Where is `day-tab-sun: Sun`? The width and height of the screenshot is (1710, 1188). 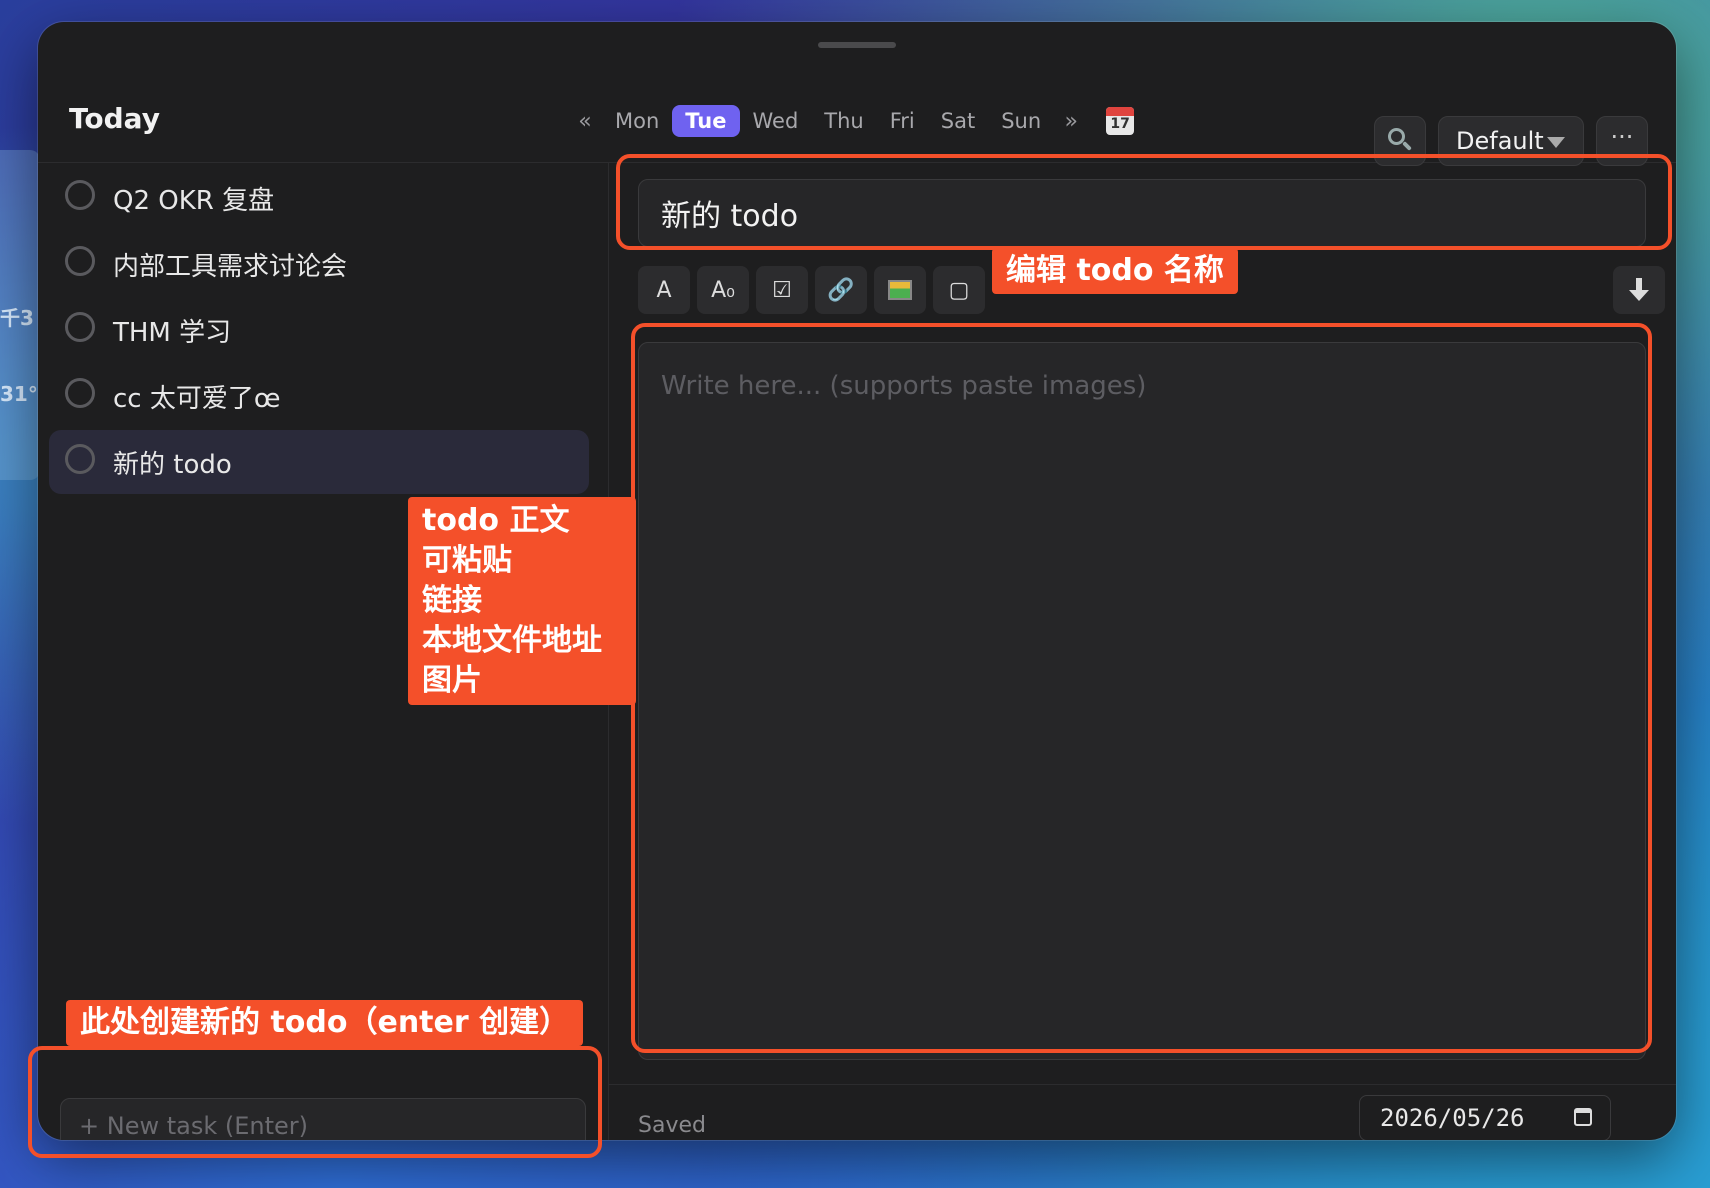
day-tab-sun: Sun is located at coordinates (1021, 121).